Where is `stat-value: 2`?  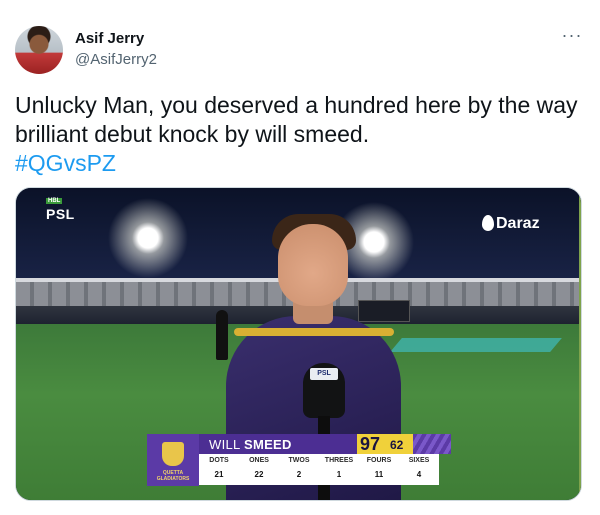
stat-value: 2 is located at coordinates (299, 474).